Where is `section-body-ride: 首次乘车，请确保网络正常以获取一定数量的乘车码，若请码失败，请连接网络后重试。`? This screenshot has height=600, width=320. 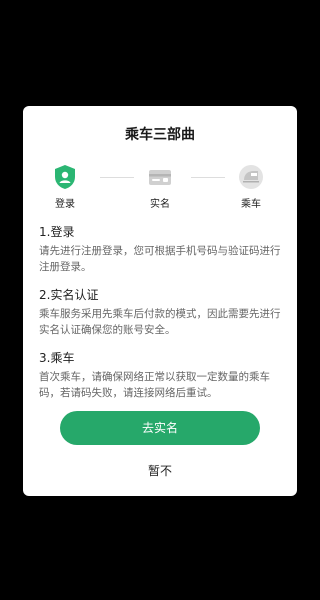 section-body-ride: 首次乘车，请确保网络正常以获取一定数量的乘车码，若请码失败，请连接网络后重试。 is located at coordinates (154, 385).